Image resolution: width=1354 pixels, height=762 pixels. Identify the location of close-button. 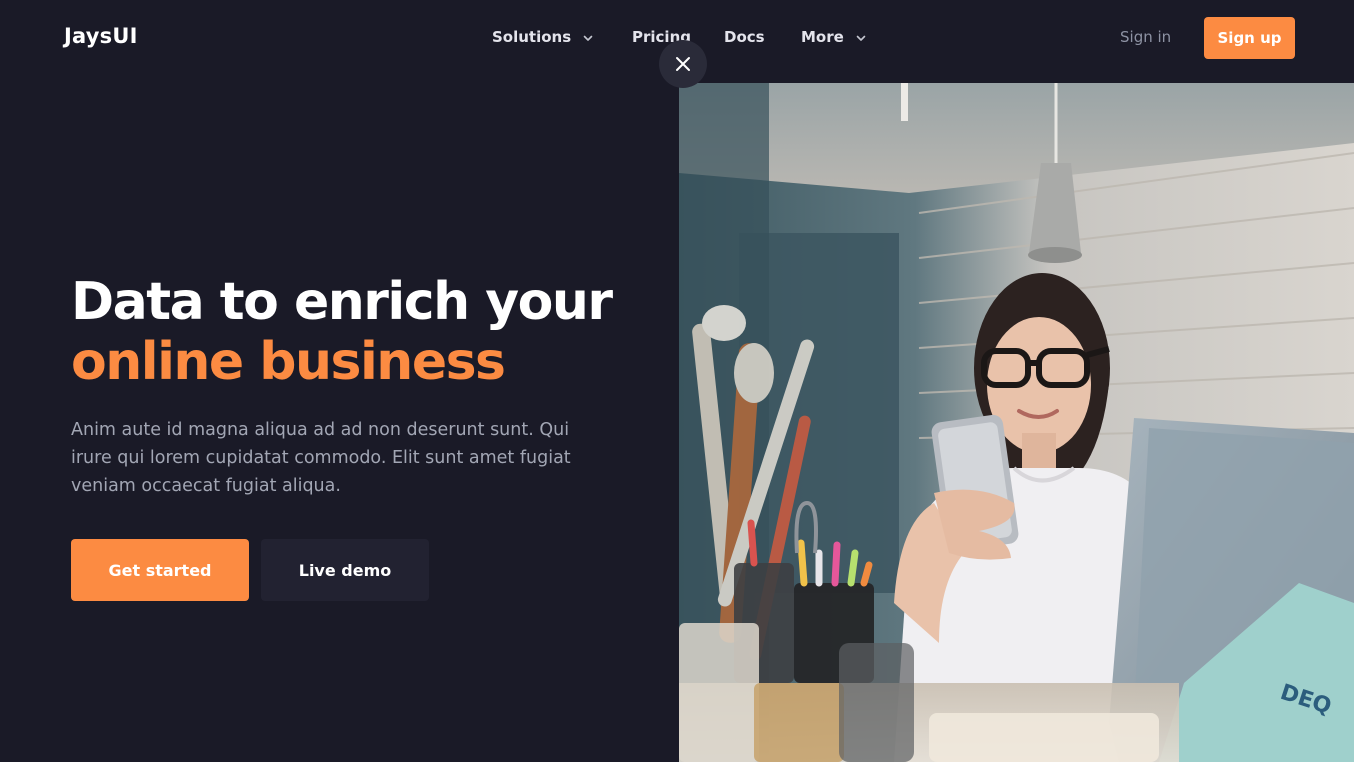
(683, 64).